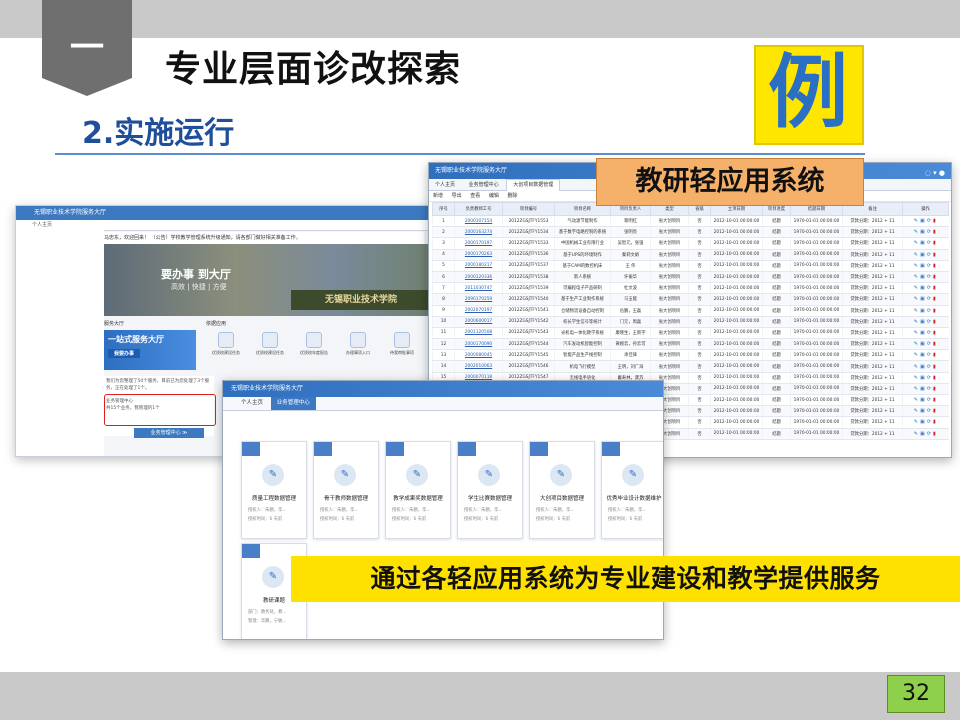  What do you see at coordinates (457, 196) in the screenshot?
I see `export-button: 导出` at bounding box center [457, 196].